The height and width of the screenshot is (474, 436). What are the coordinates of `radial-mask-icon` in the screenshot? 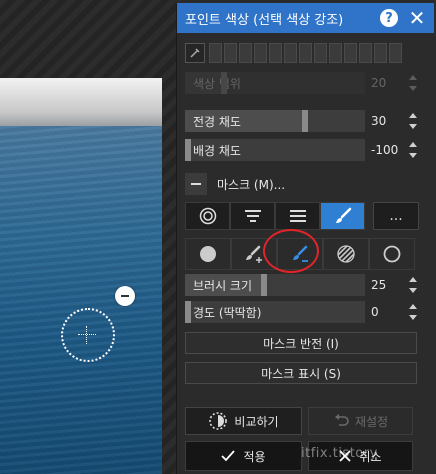 It's located at (207, 216).